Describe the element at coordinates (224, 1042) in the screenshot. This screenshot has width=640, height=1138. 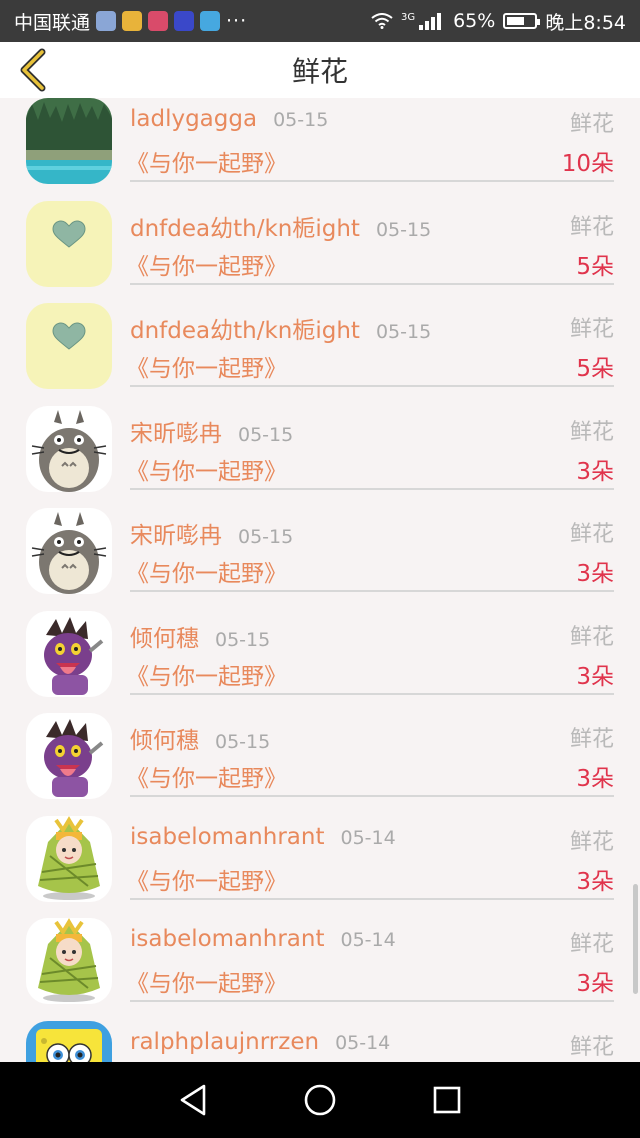
I see `username: ralphplaujnrrzen` at that location.